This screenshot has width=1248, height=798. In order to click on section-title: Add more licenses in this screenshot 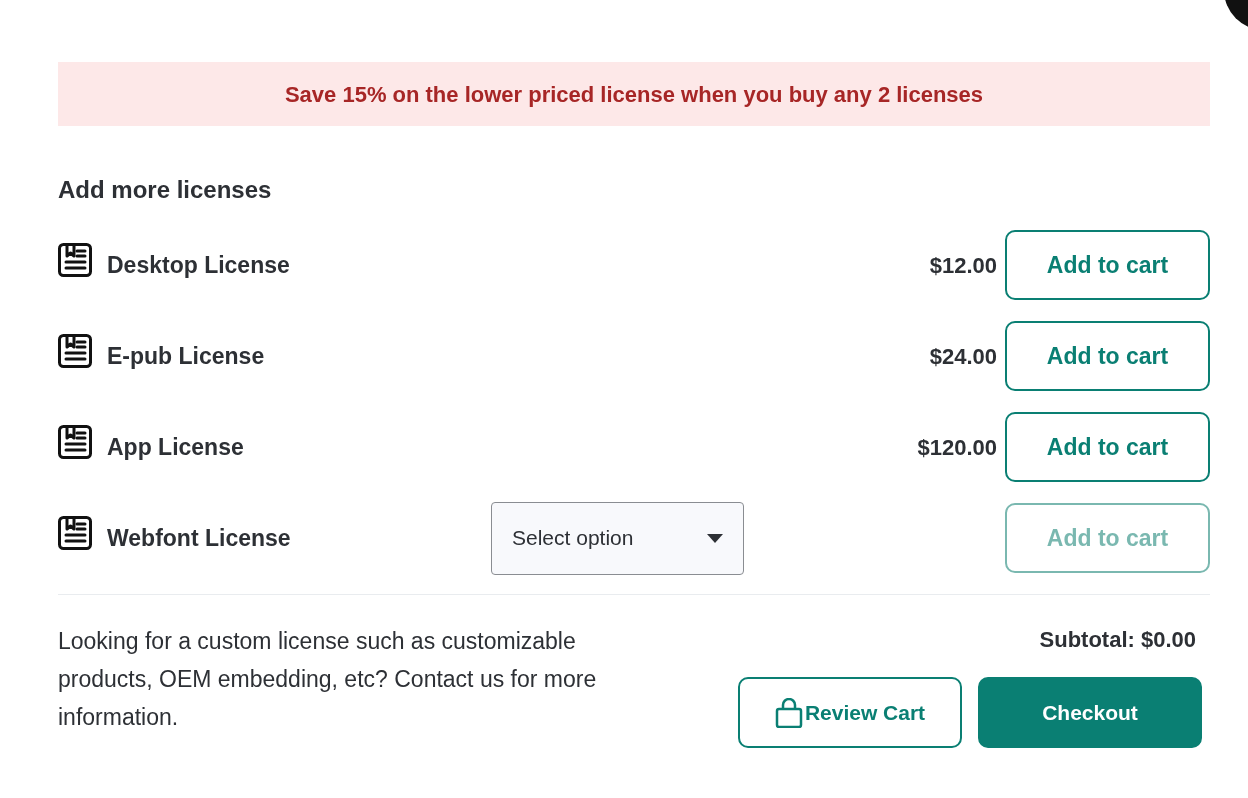, I will do `click(165, 190)`.